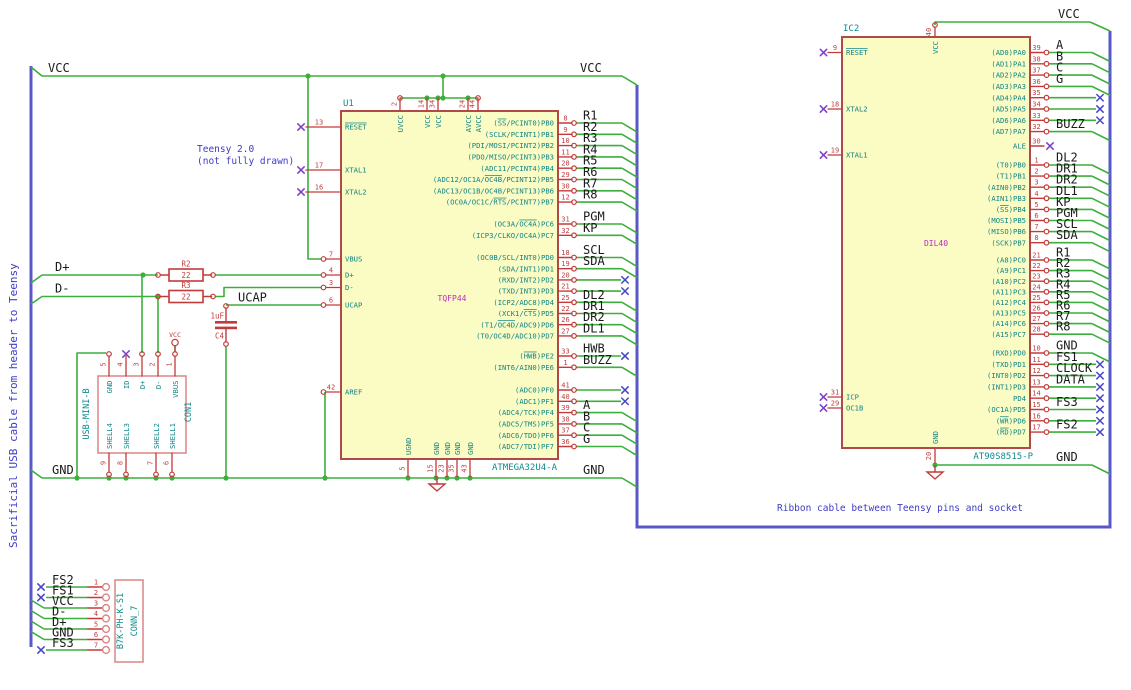 The height and width of the screenshot is (690, 1131). What do you see at coordinates (217, 316) in the screenshot?
I see `c4-value: 1uF` at bounding box center [217, 316].